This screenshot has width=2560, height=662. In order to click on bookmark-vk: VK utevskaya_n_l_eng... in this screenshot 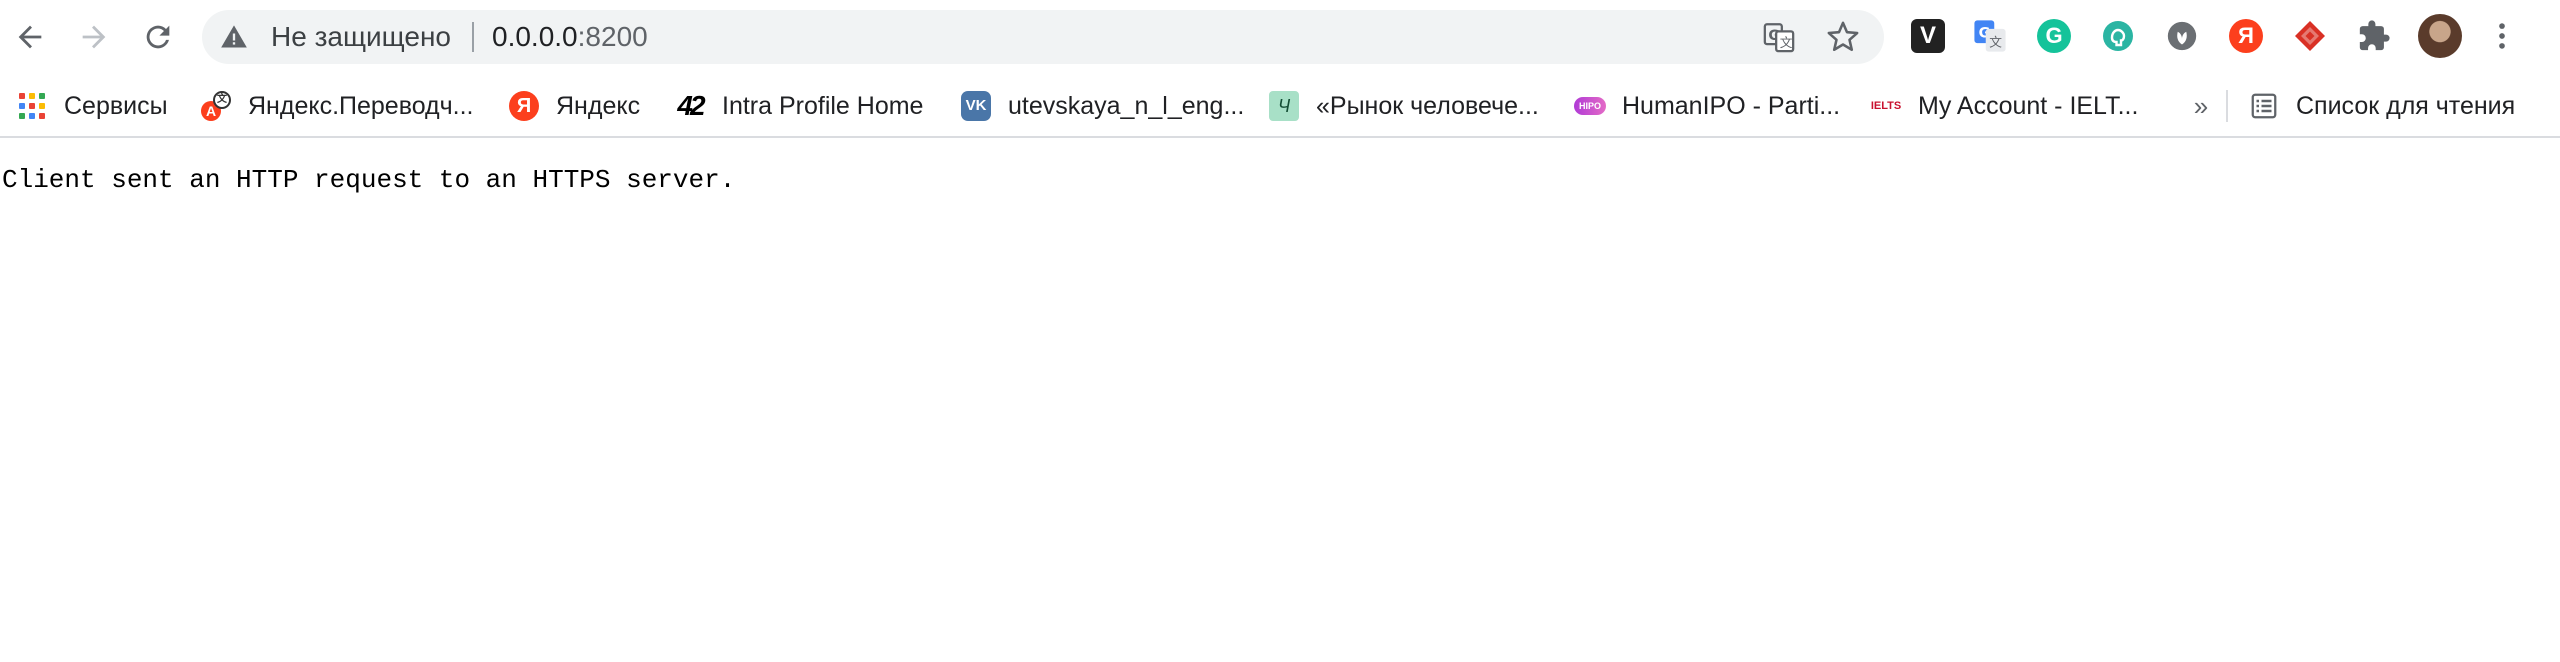, I will do `click(1102, 106)`.